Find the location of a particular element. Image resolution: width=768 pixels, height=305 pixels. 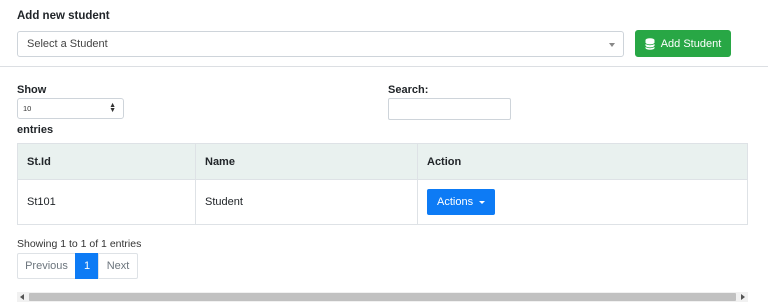

cell-action: Actions is located at coordinates (582, 202).